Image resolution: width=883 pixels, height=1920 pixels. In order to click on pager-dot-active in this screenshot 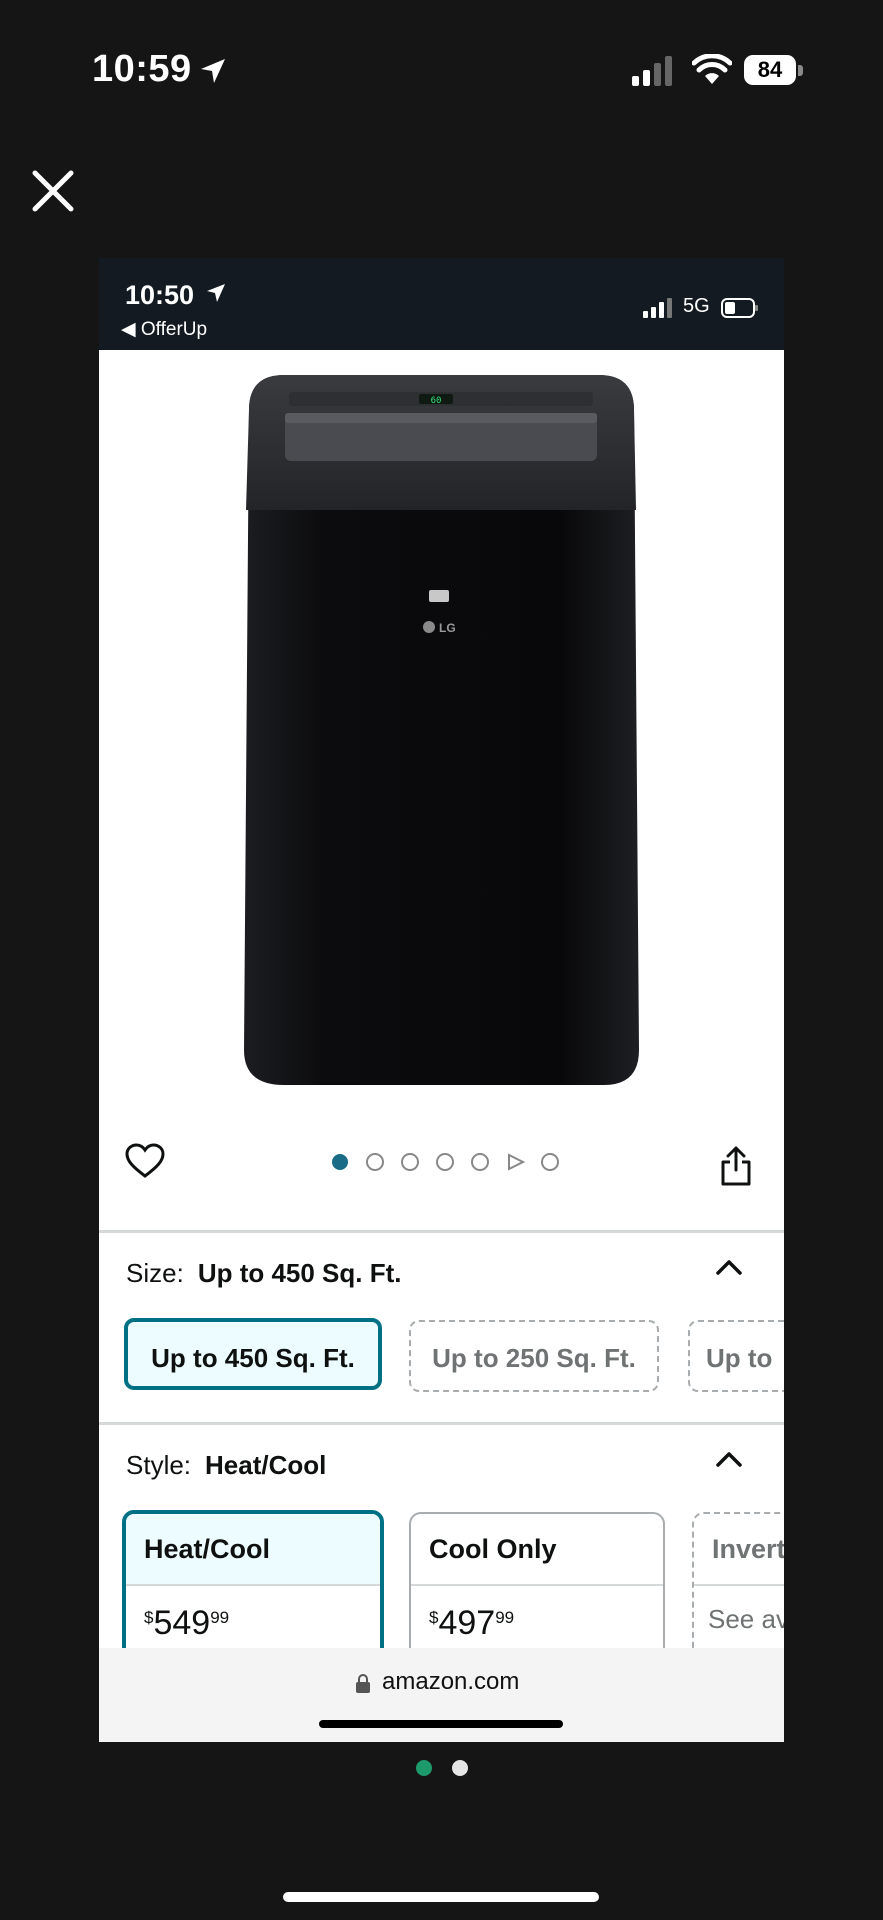, I will do `click(424, 1768)`.